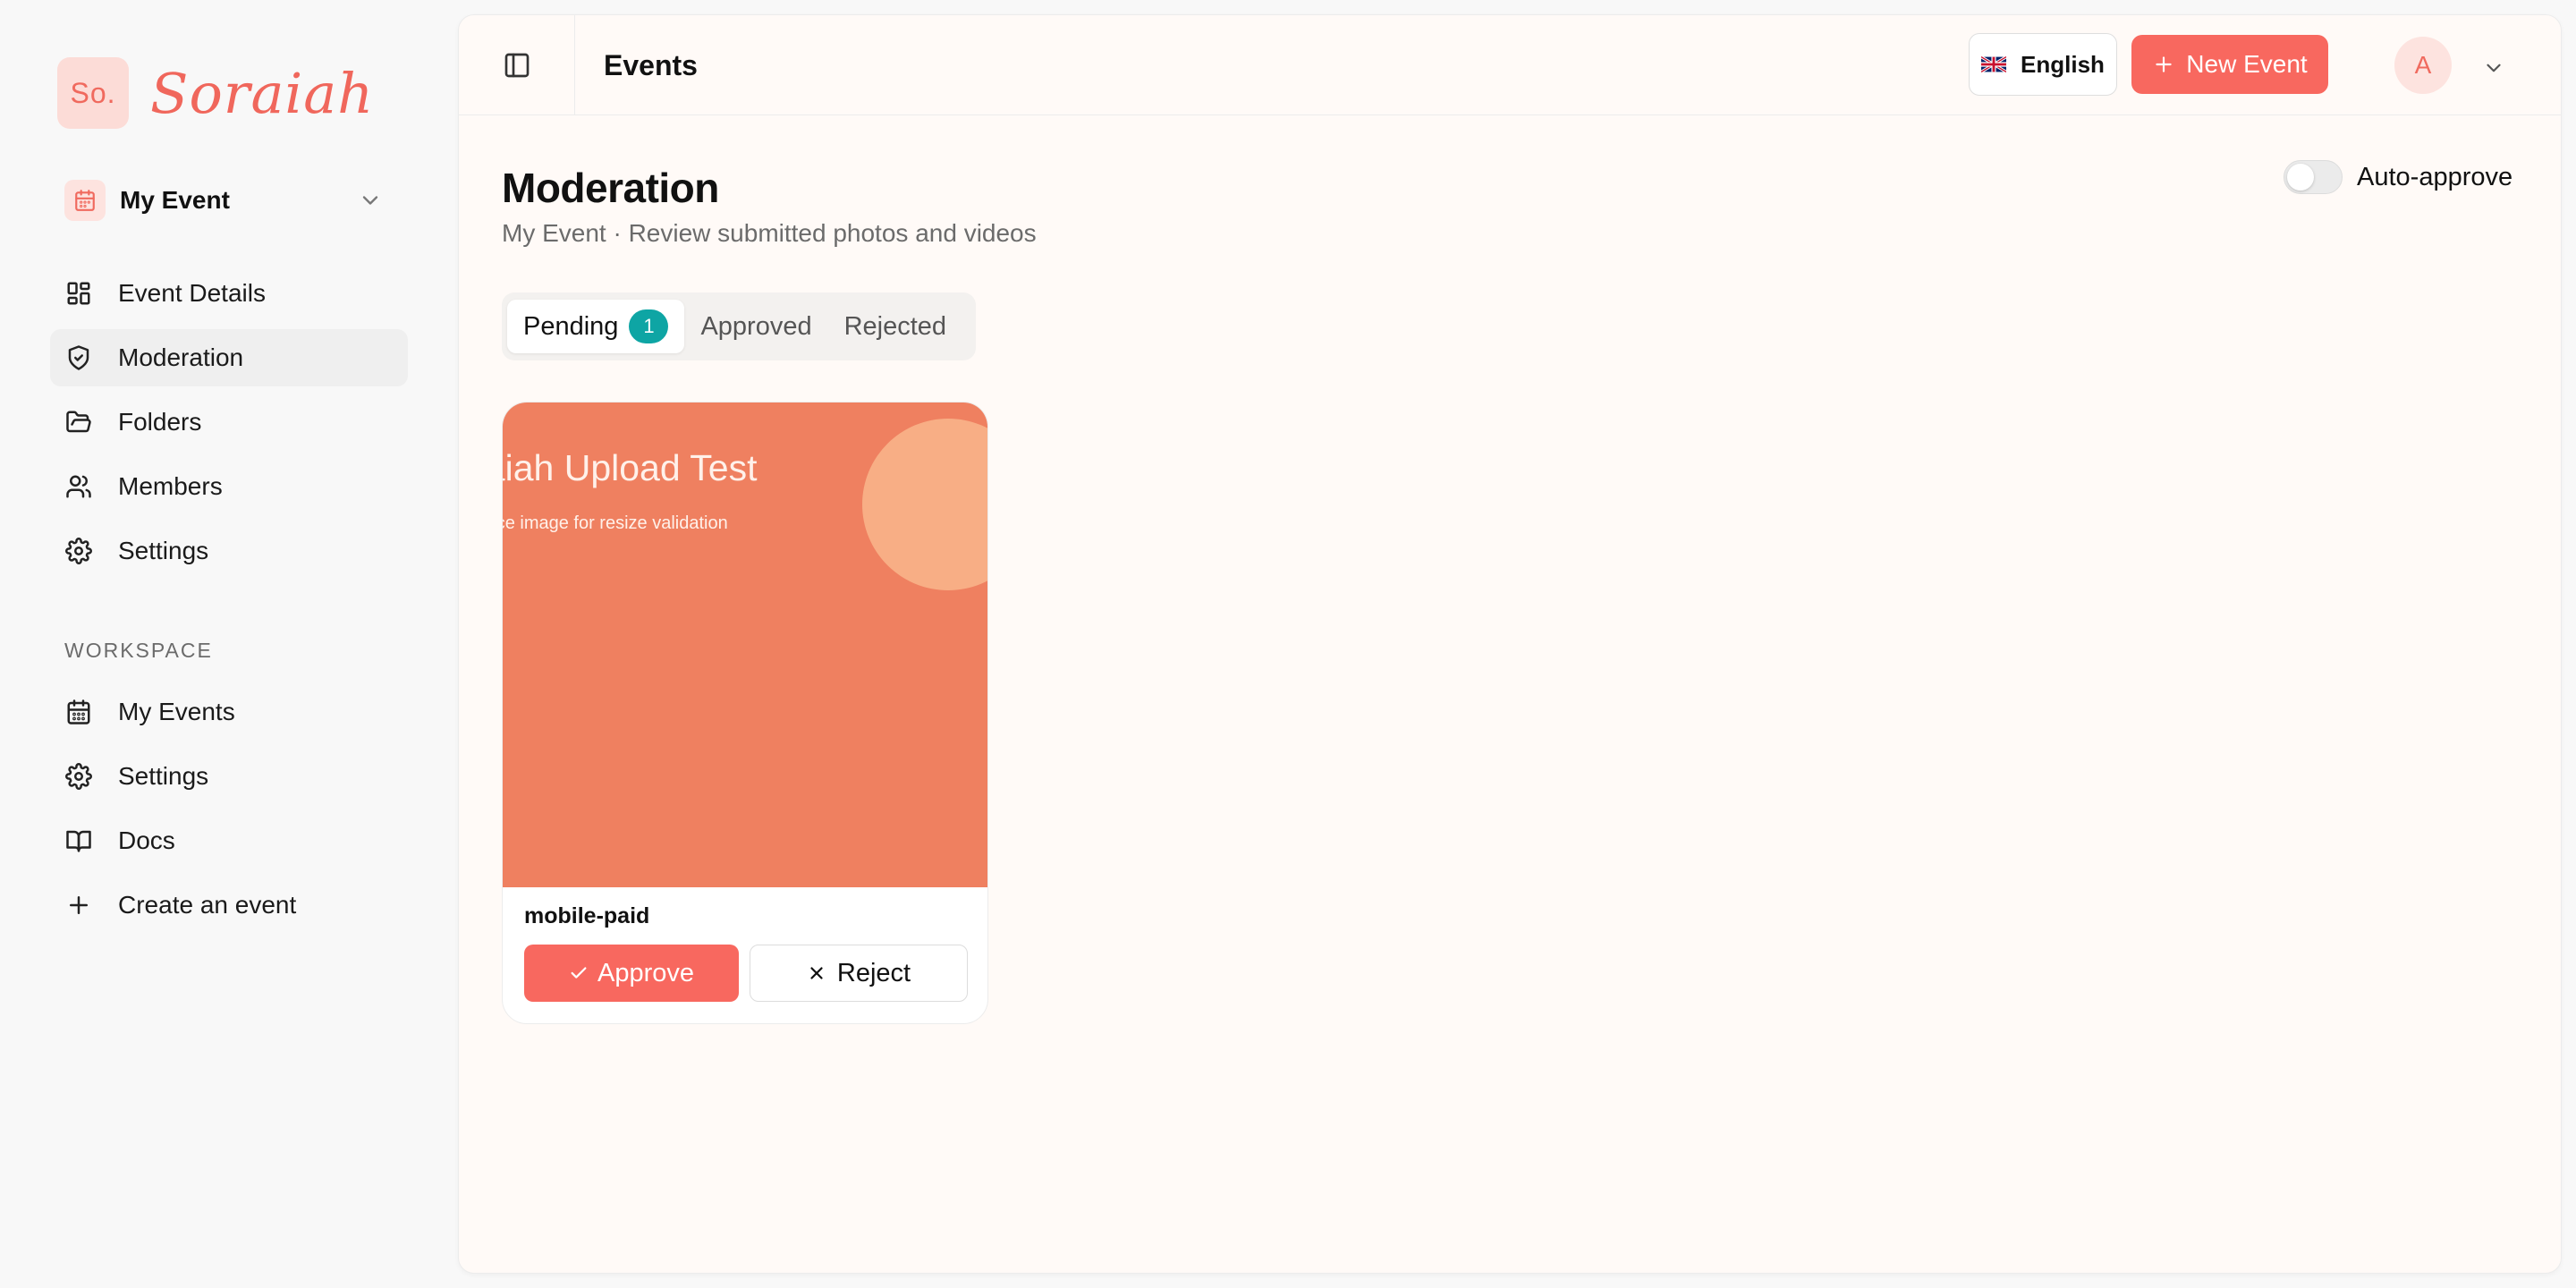 Image resolution: width=2576 pixels, height=1288 pixels. Describe the element at coordinates (2435, 176) in the screenshot. I see `auto-approve-label: Auto-approve` at that location.